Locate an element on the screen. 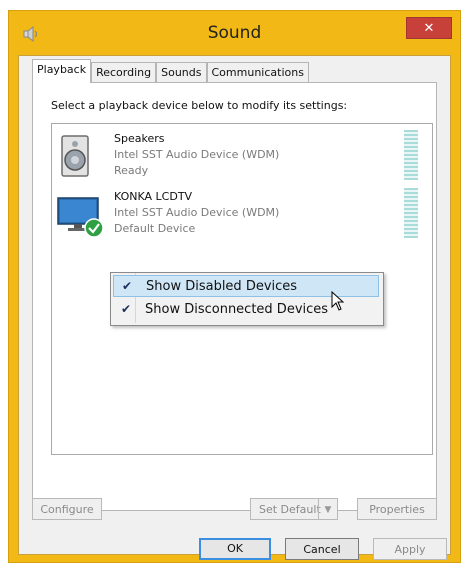 The height and width of the screenshot is (569, 467). close-button: ✕ is located at coordinates (429, 28).